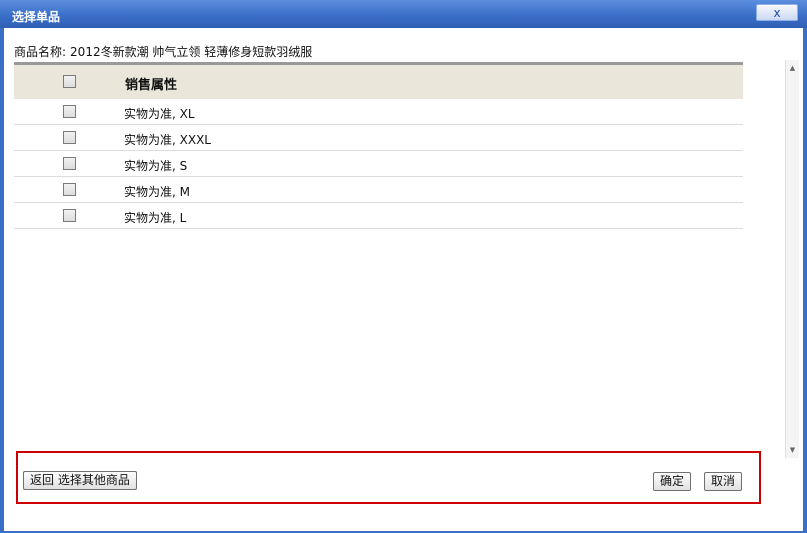 This screenshot has width=807, height=533. I want to click on scroll-down-icon: ▼, so click(792, 450).